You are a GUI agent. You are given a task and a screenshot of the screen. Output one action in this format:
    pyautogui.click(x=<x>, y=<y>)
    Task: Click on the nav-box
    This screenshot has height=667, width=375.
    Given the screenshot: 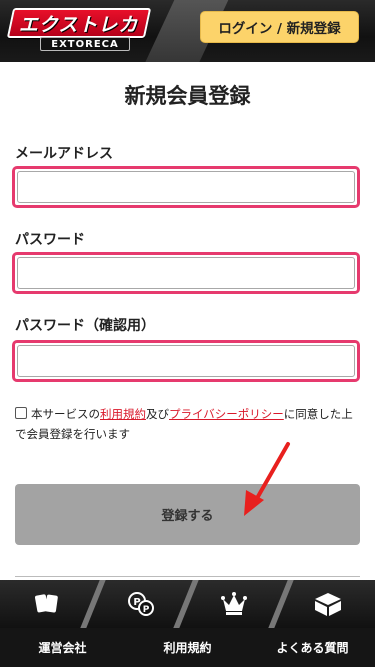 What is the action you would take?
    pyautogui.click(x=328, y=604)
    